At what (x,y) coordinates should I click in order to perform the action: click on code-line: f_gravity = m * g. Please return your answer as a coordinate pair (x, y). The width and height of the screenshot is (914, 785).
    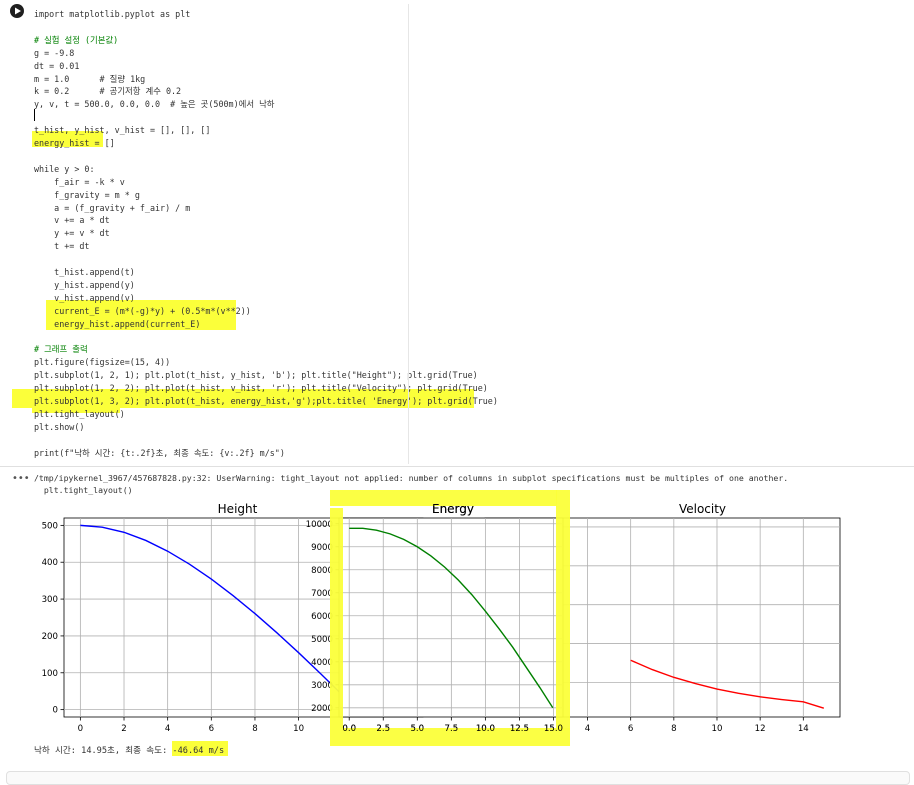
    Looking at the image, I should click on (87, 194).